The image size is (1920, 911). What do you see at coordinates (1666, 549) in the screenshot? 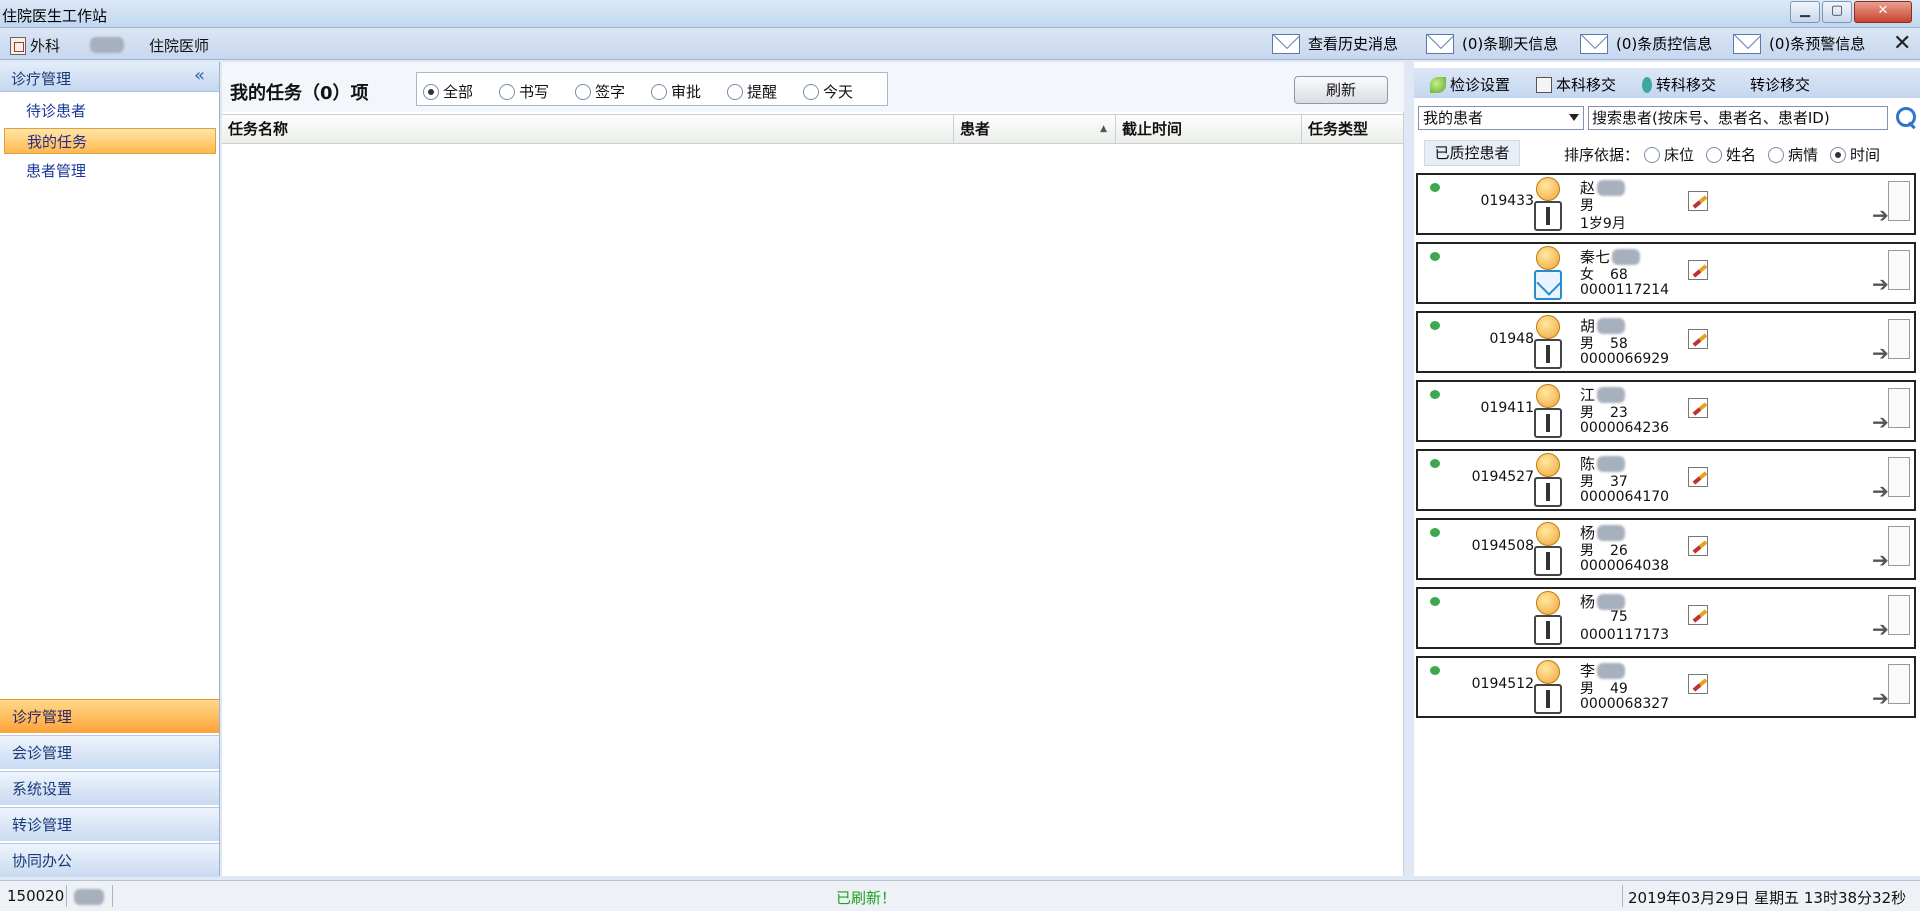
I see `patient-card: 0194508 杨 男 26 0000064038 ➔` at bounding box center [1666, 549].